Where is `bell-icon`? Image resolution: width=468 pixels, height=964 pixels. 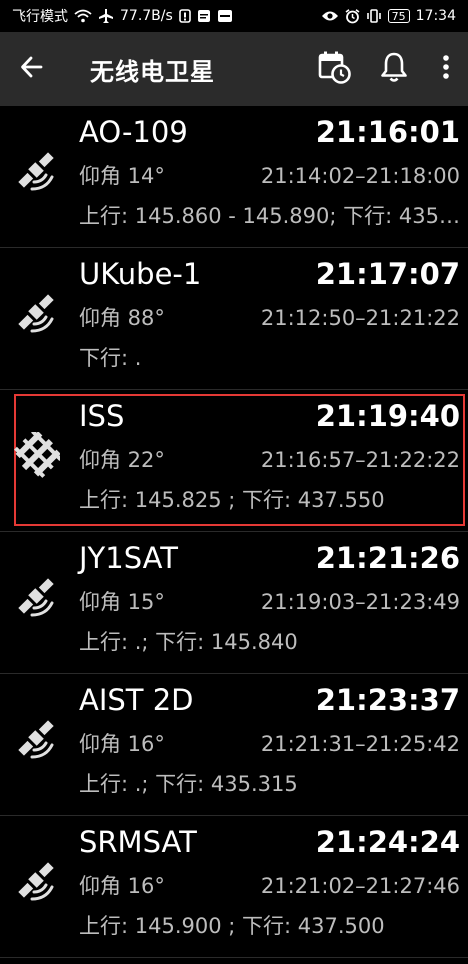 bell-icon is located at coordinates (394, 69).